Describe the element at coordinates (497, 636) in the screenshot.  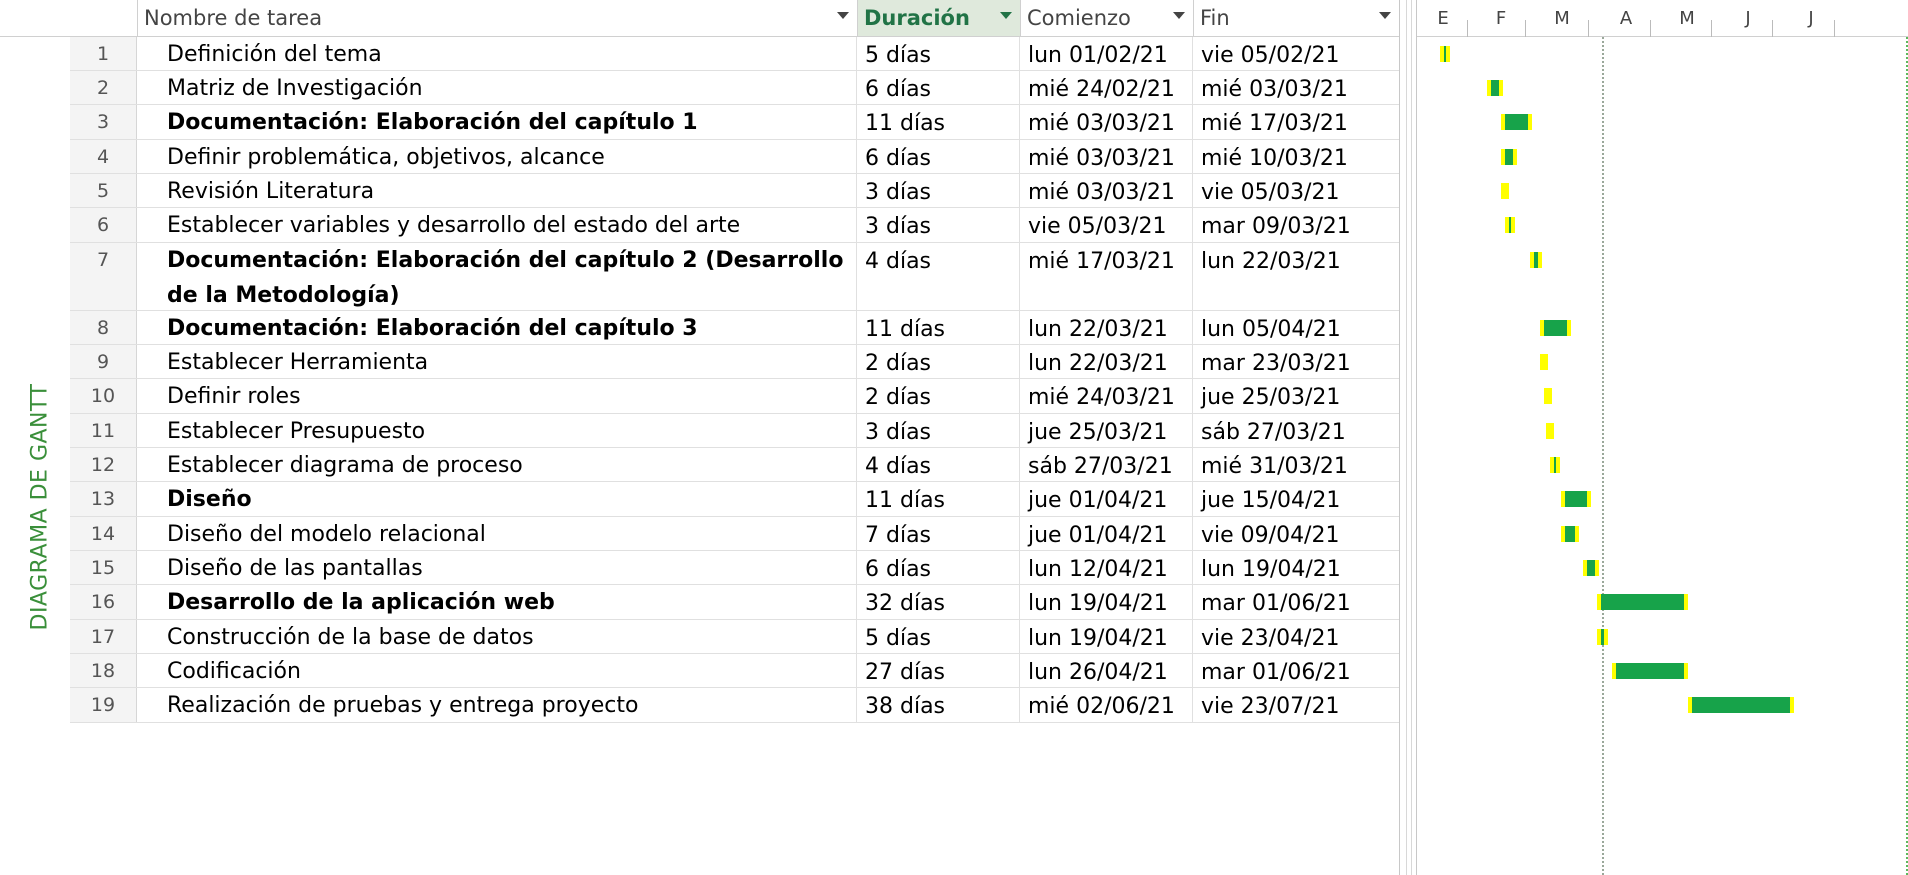
I see `task-name-cell: Construcción de la base de datos` at that location.